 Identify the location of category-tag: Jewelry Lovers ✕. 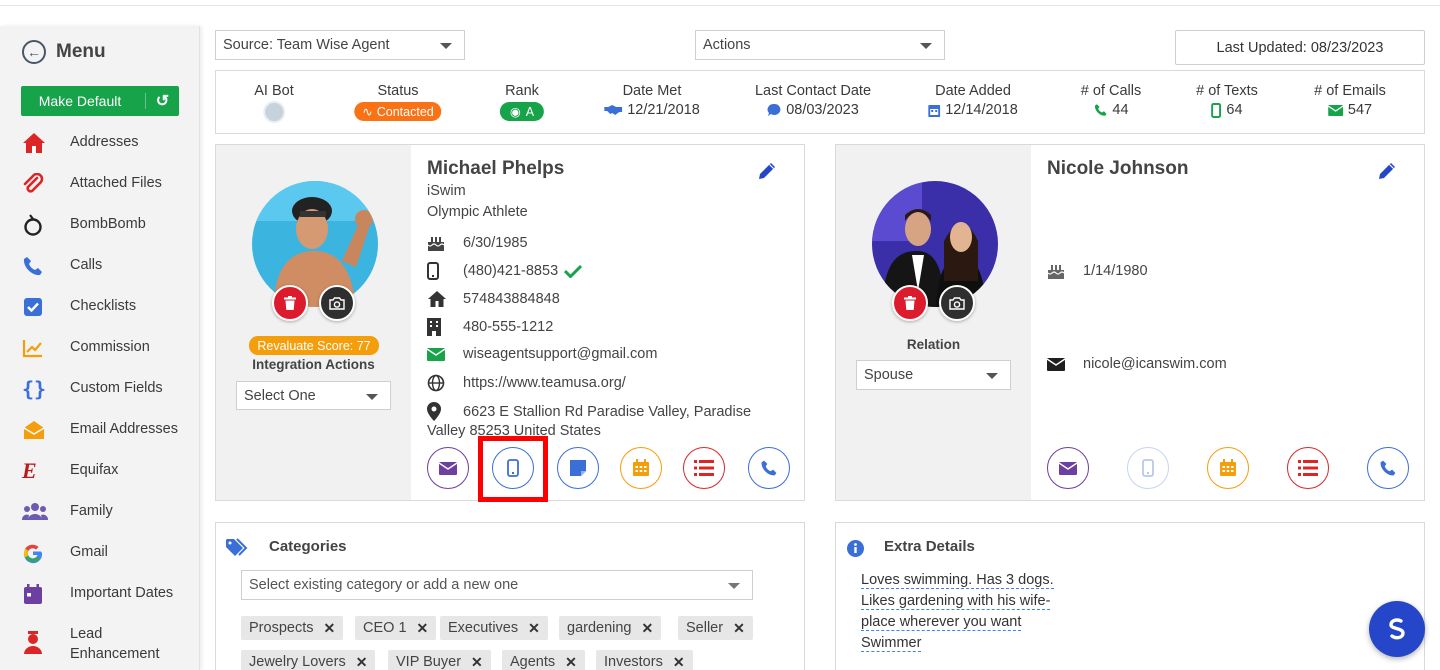
(308, 660).